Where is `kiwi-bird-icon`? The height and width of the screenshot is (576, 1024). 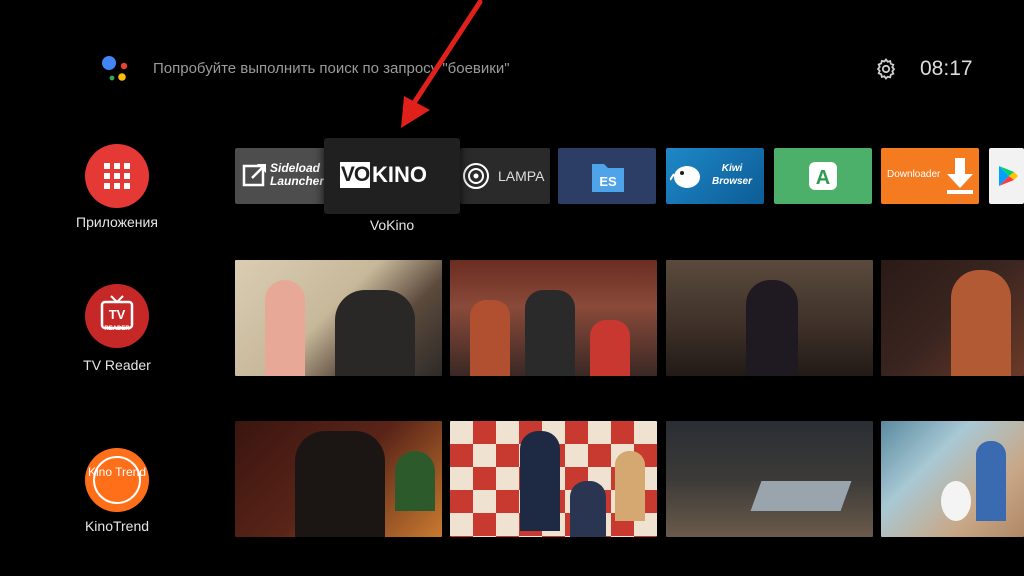 kiwi-bird-icon is located at coordinates (685, 177).